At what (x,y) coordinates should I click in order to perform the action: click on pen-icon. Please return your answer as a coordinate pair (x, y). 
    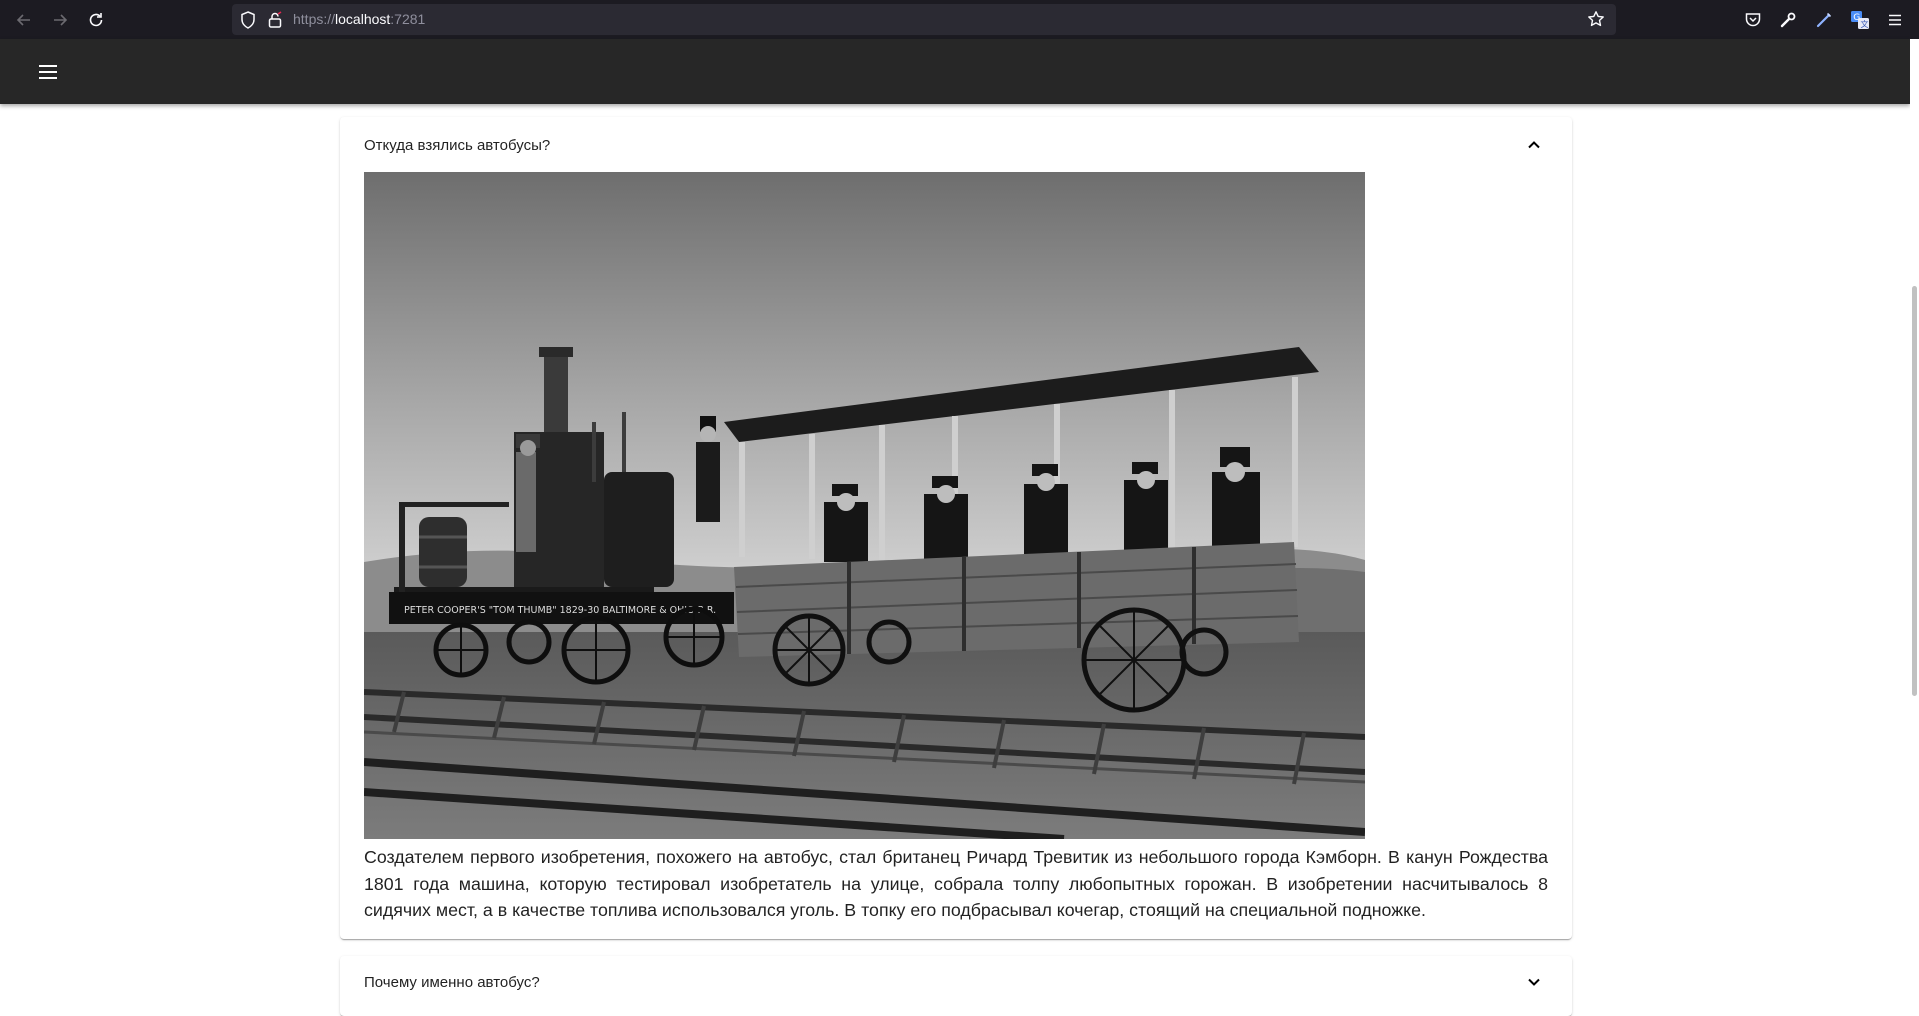
    Looking at the image, I should click on (1824, 20).